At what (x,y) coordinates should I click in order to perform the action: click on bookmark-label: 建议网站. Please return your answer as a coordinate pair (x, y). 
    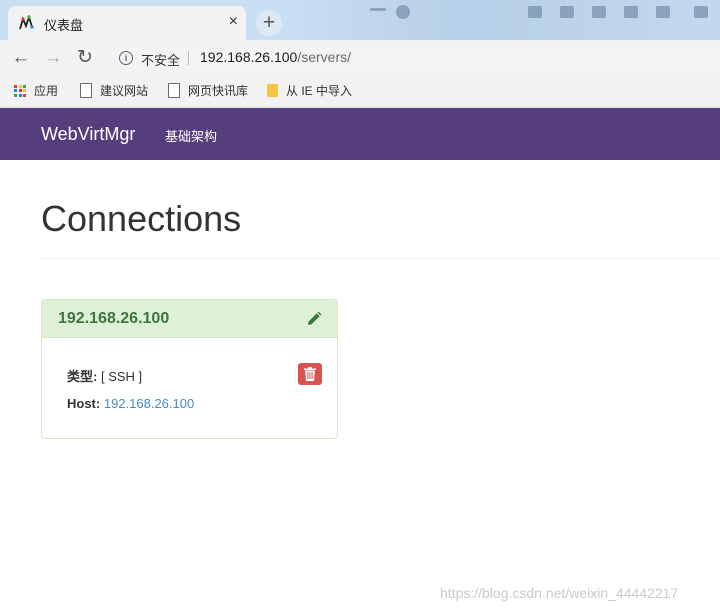
    Looking at the image, I should click on (124, 91).